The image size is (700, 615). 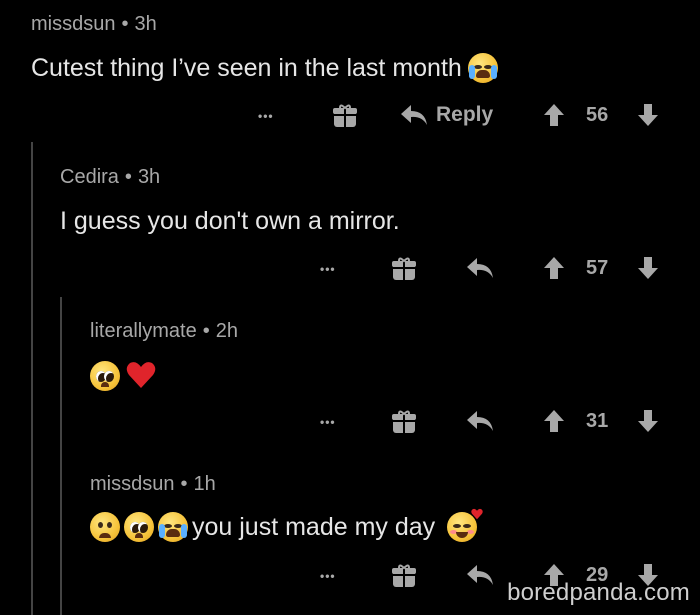 I want to click on vote-score: 31, so click(x=597, y=421).